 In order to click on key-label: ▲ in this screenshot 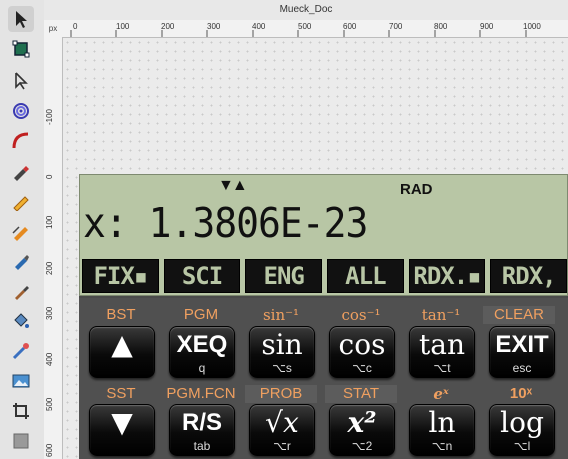, I will do `click(122, 344)`.